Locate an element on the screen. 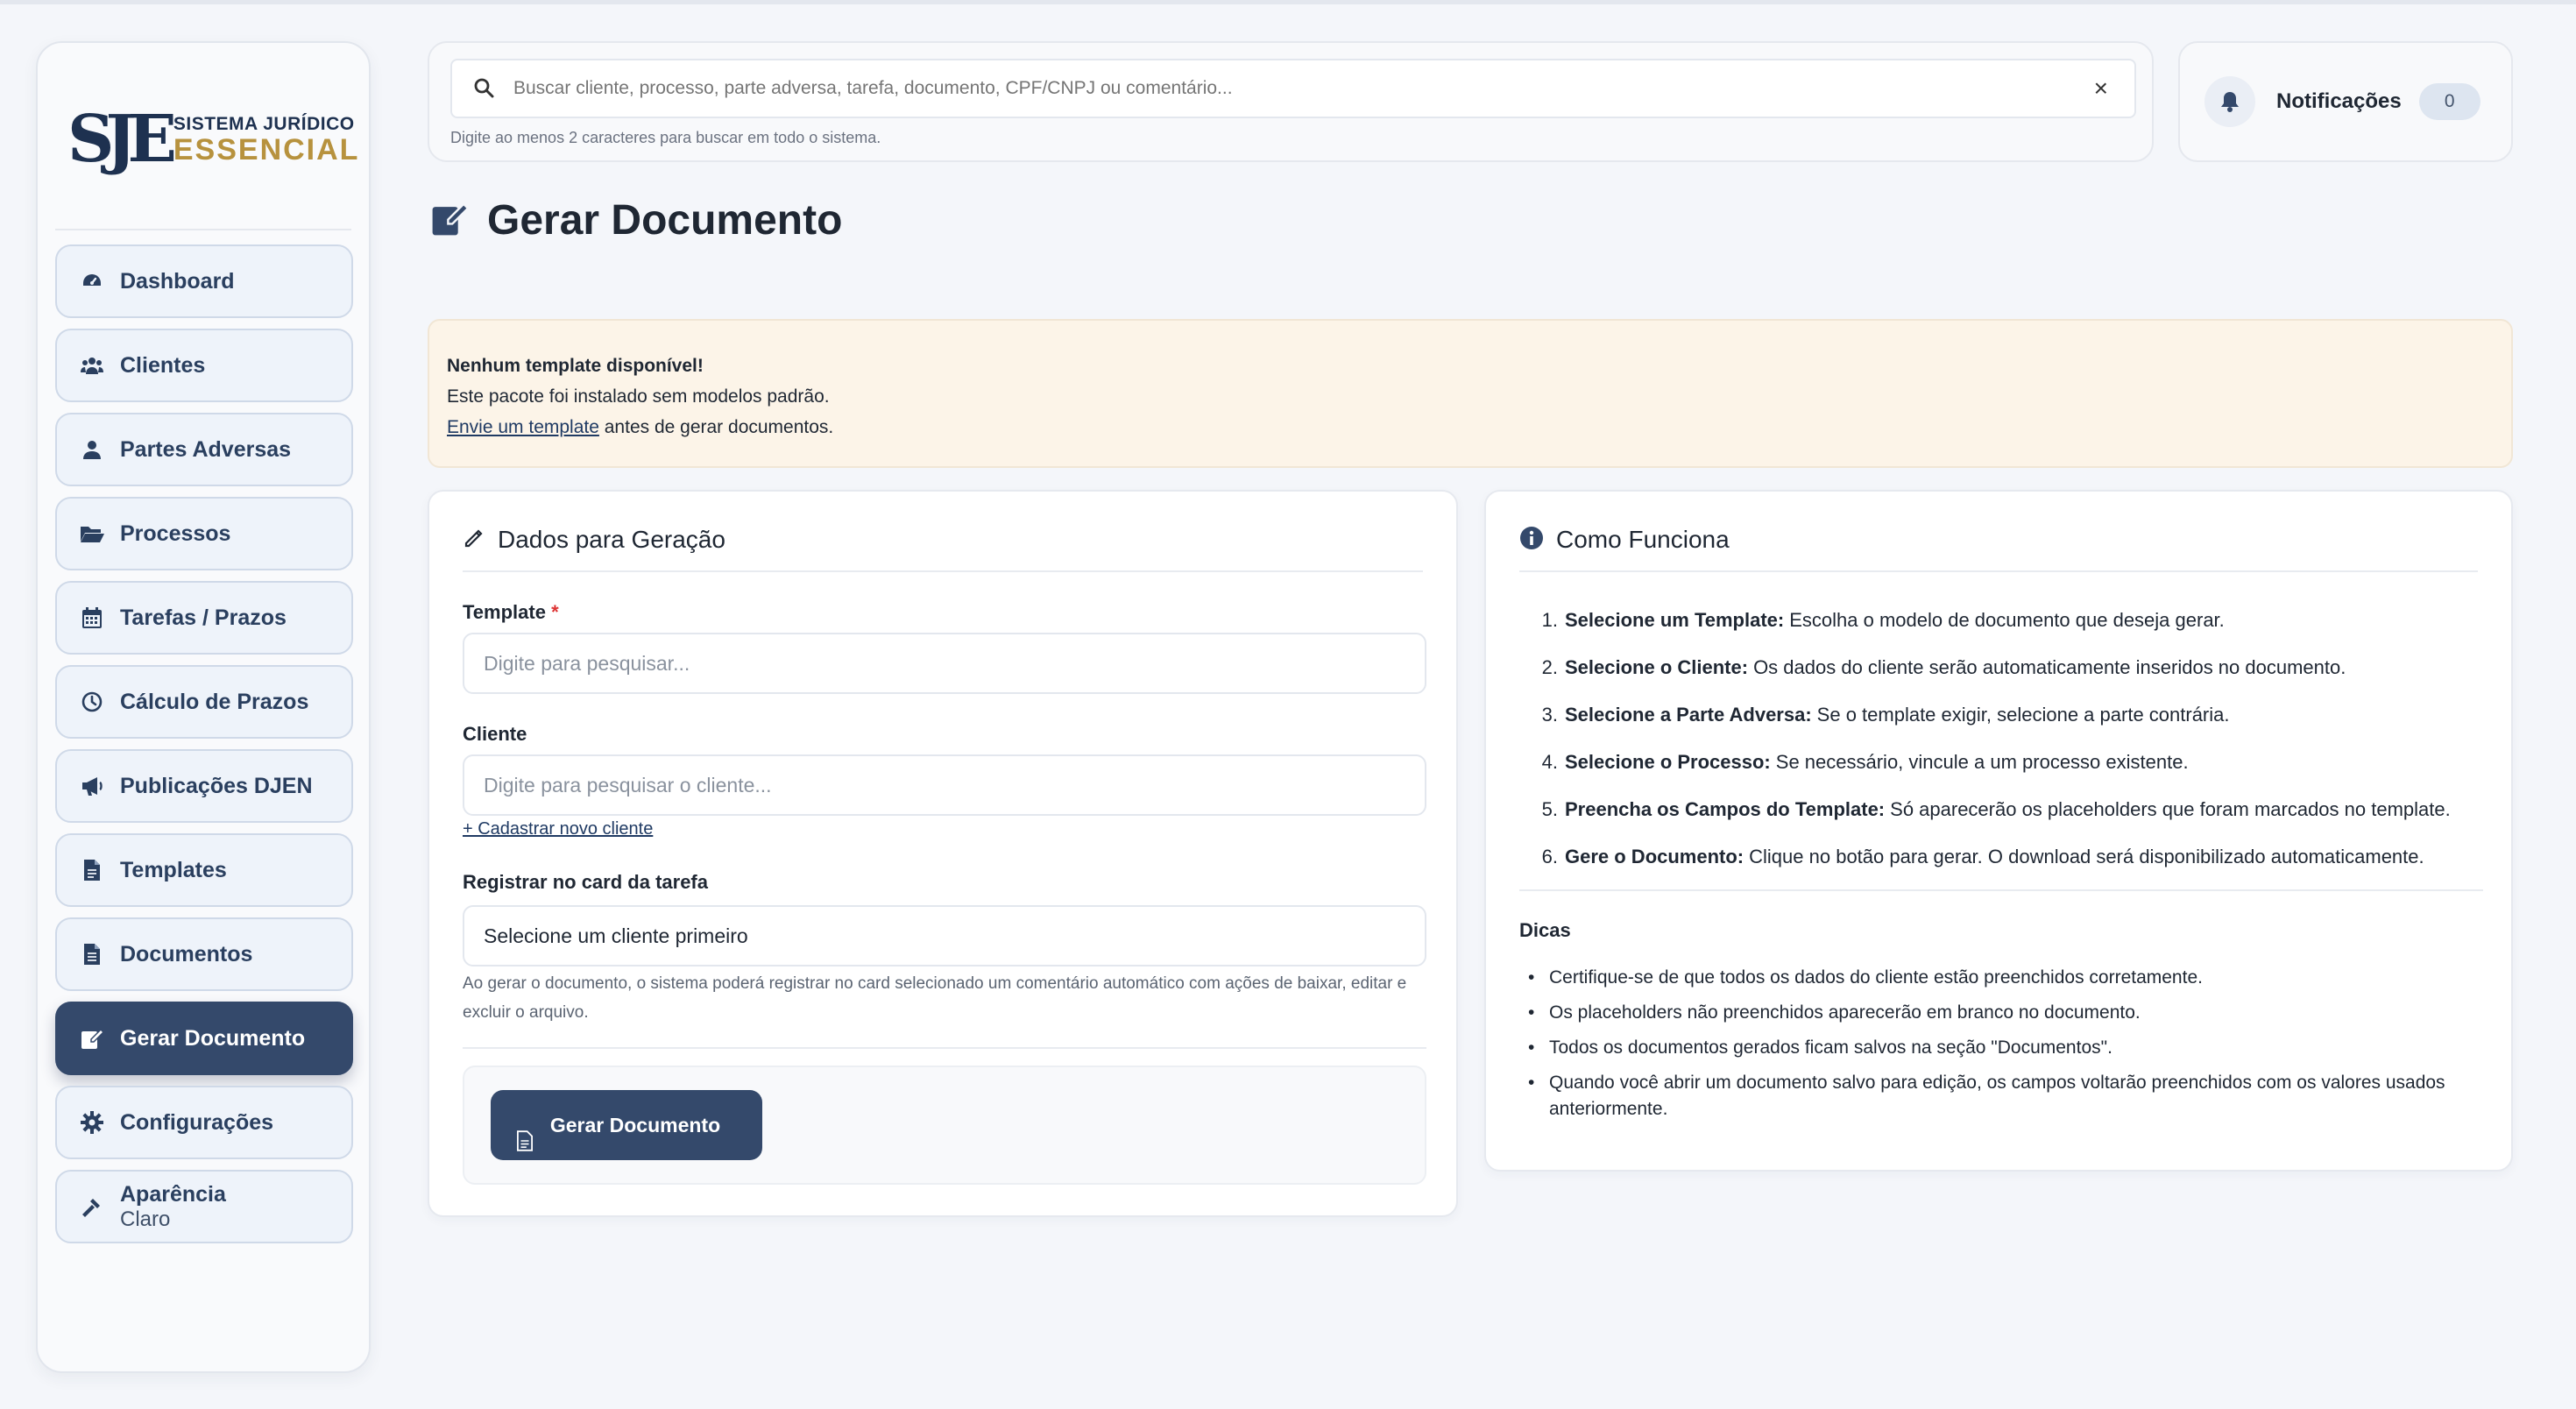 The image size is (2576, 1409). alert-action-rest: antes de gerar documentos. is located at coordinates (716, 427).